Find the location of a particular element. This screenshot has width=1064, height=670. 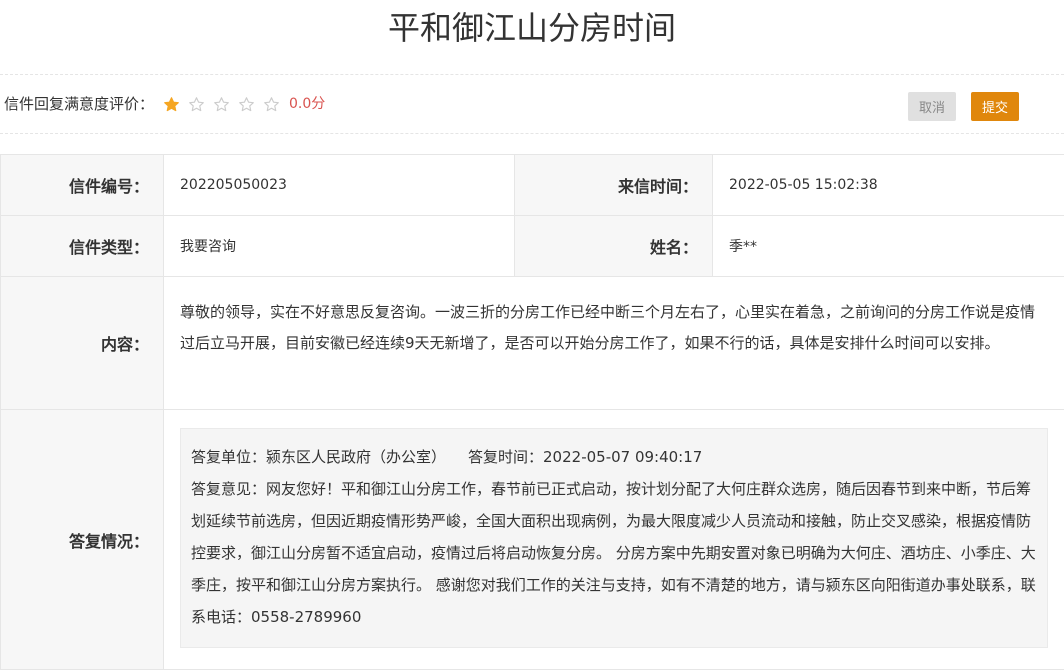

letter-name-label: 姓名： is located at coordinates (614, 246).